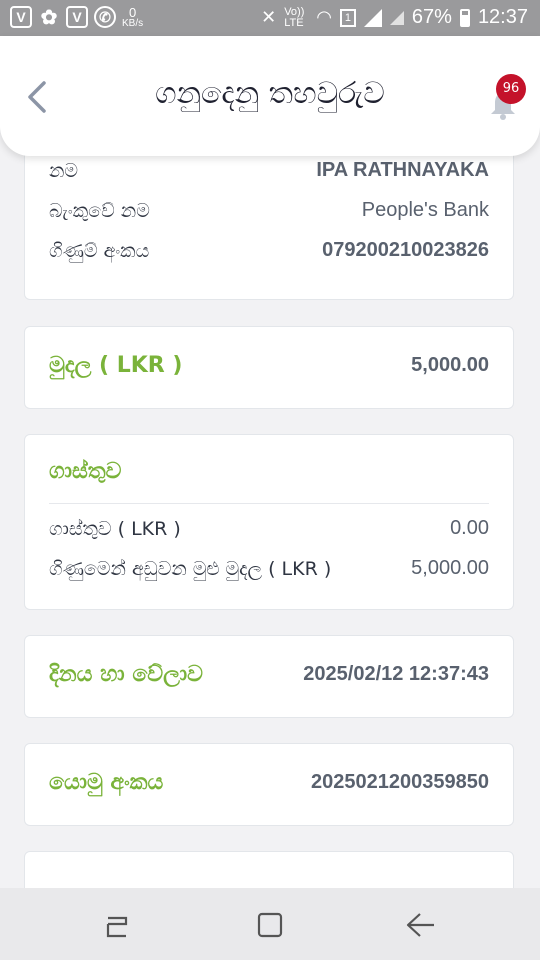 This screenshot has height=960, width=540. I want to click on reference-card: යොමු අංකය 2025021200359850, so click(269, 784).